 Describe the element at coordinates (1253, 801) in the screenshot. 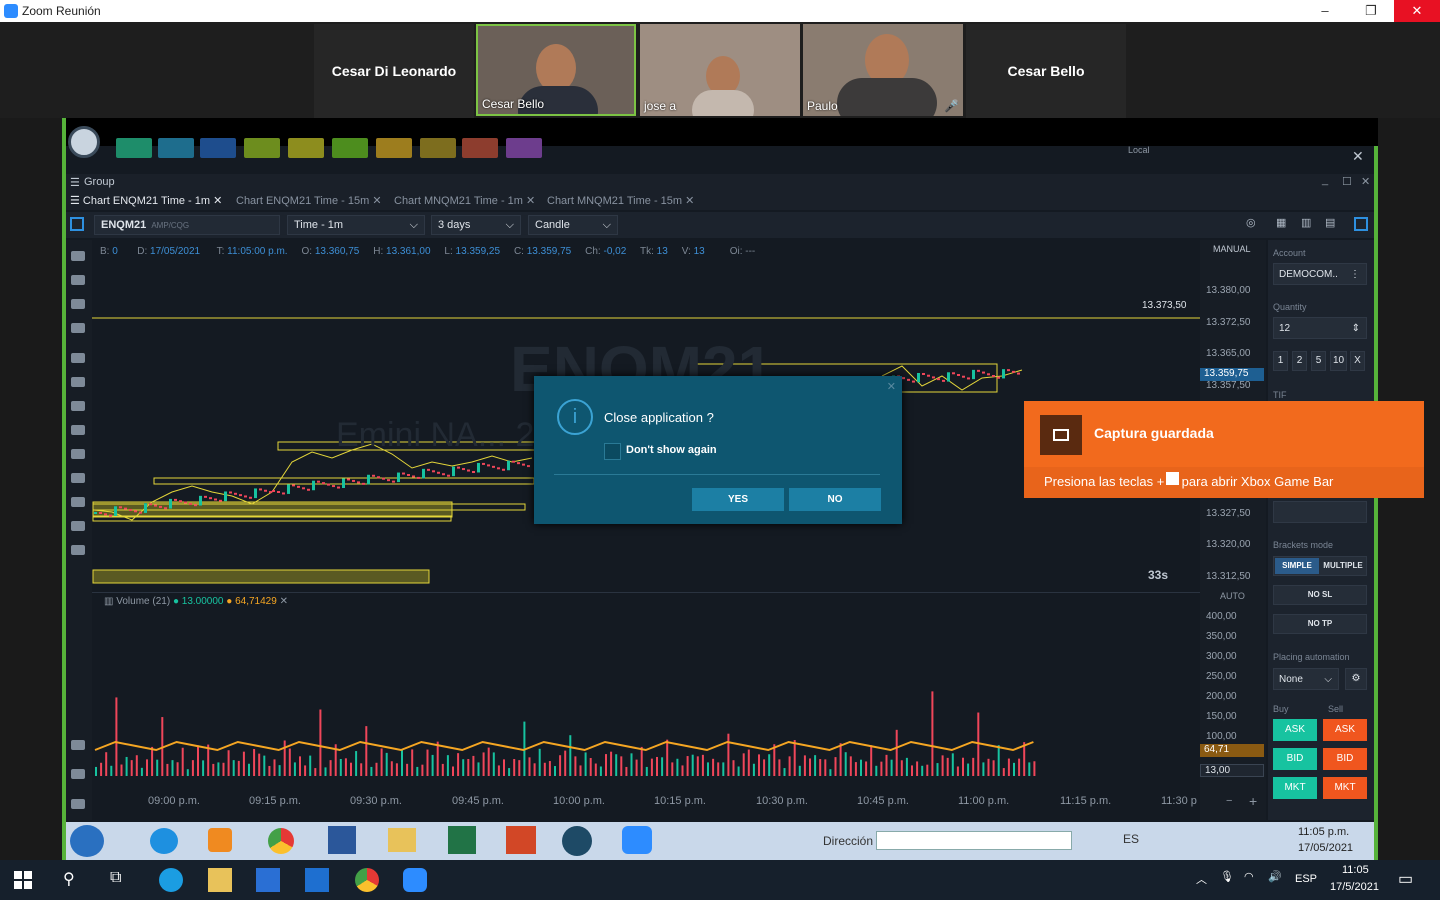

I see `zoom-in-icon: +` at that location.